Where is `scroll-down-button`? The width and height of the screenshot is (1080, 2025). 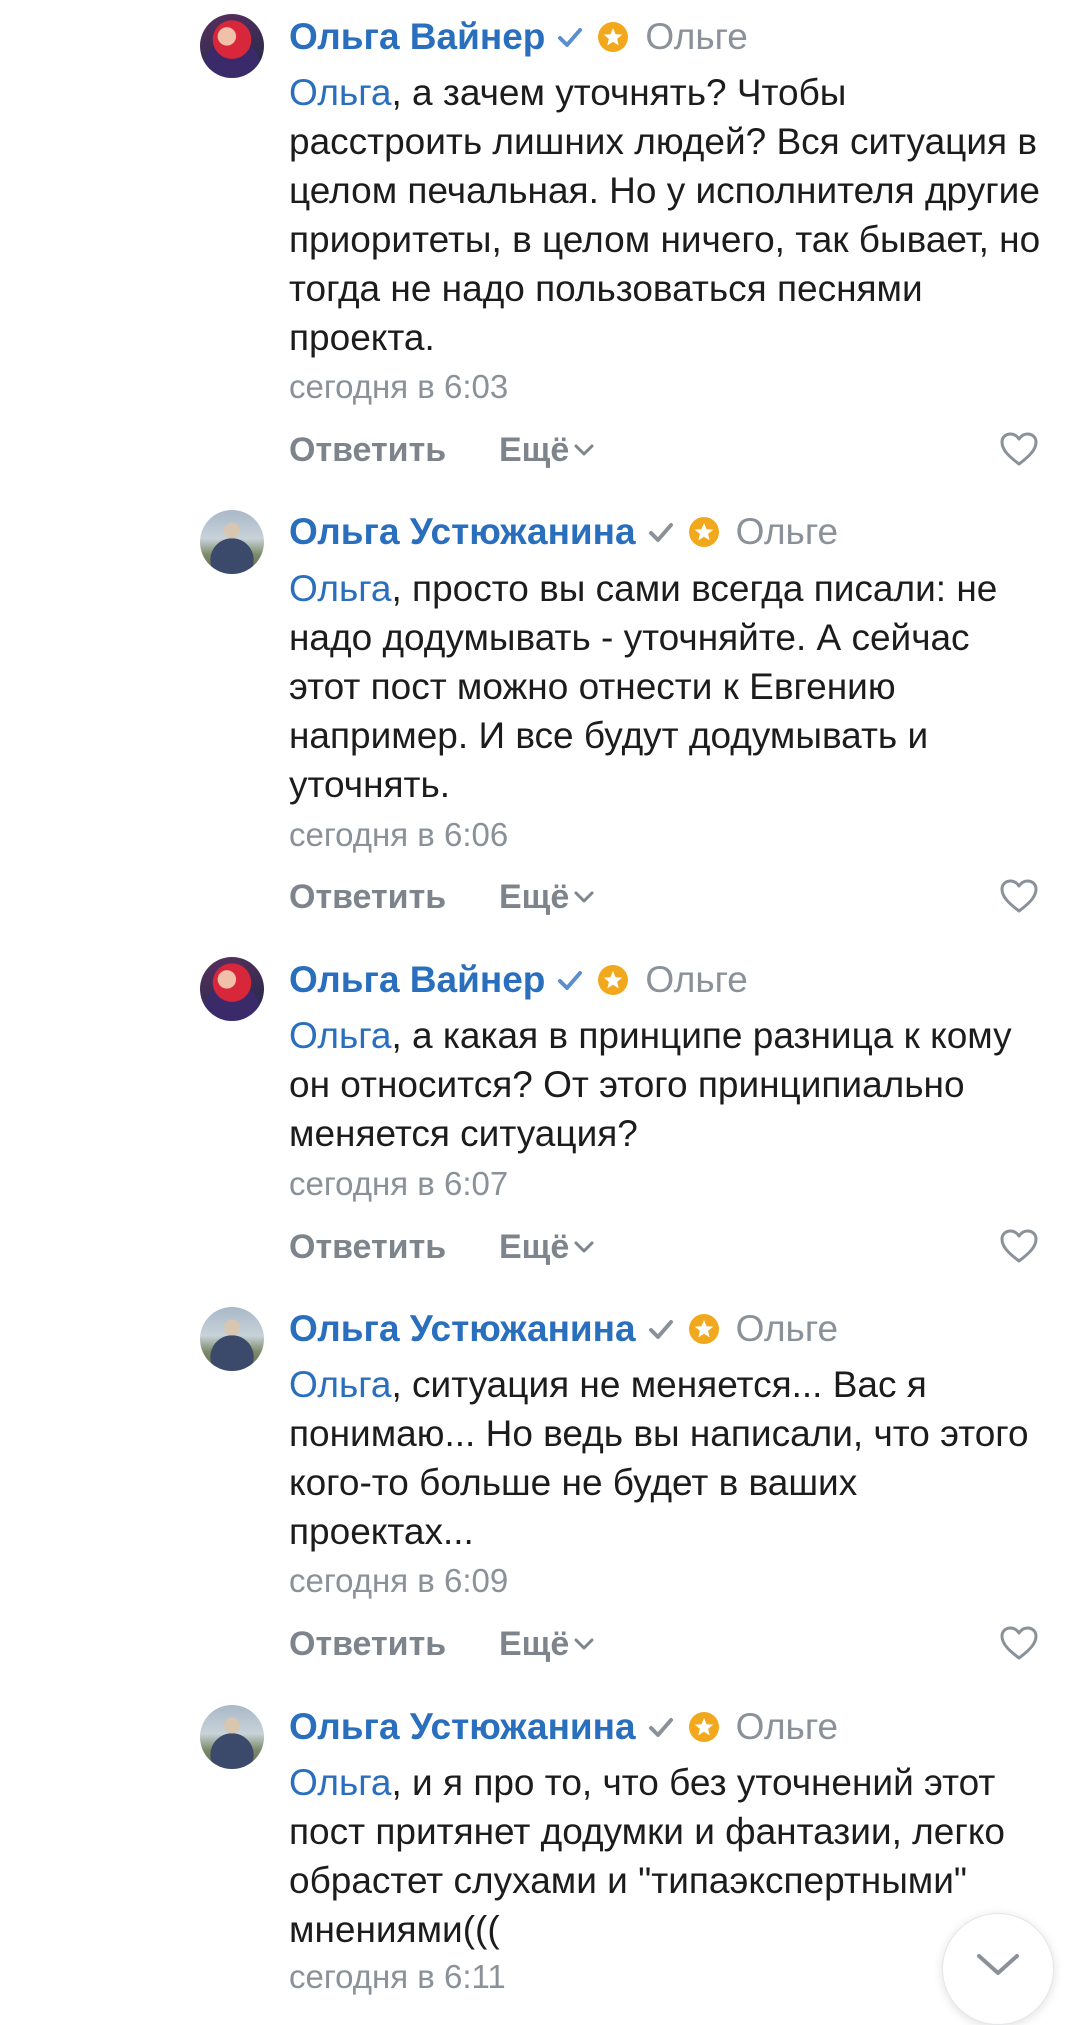
scroll-down-button is located at coordinates (998, 1969).